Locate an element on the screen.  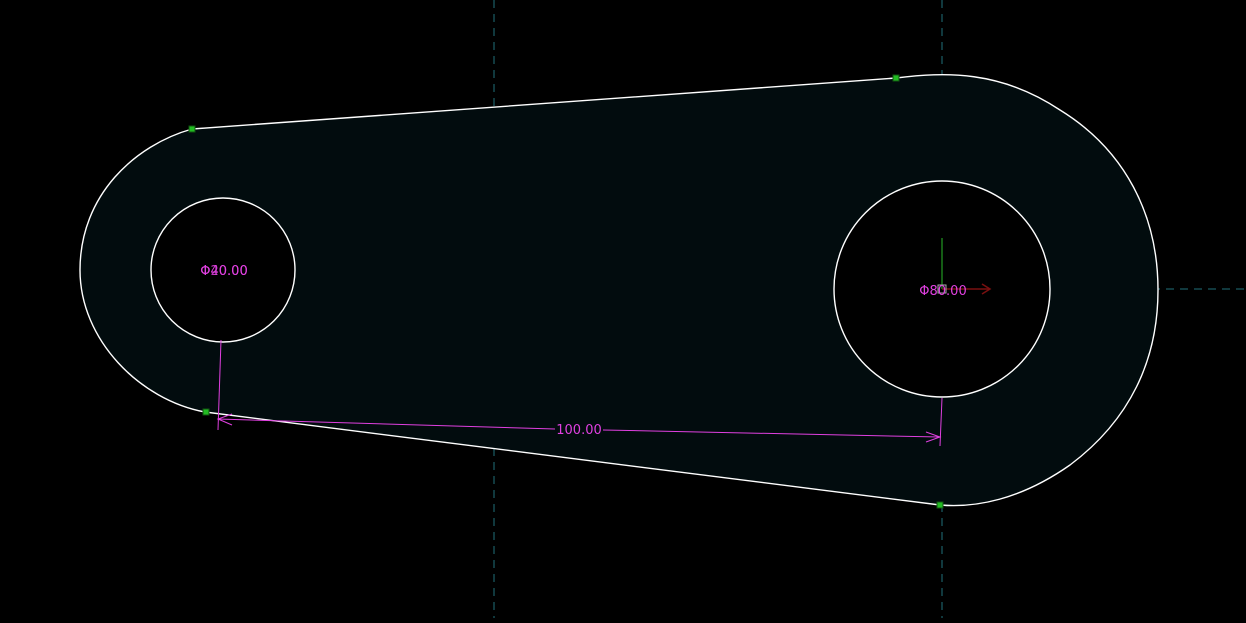
small-hole-diameter-label: Φ40.00 is located at coordinates (223, 271).